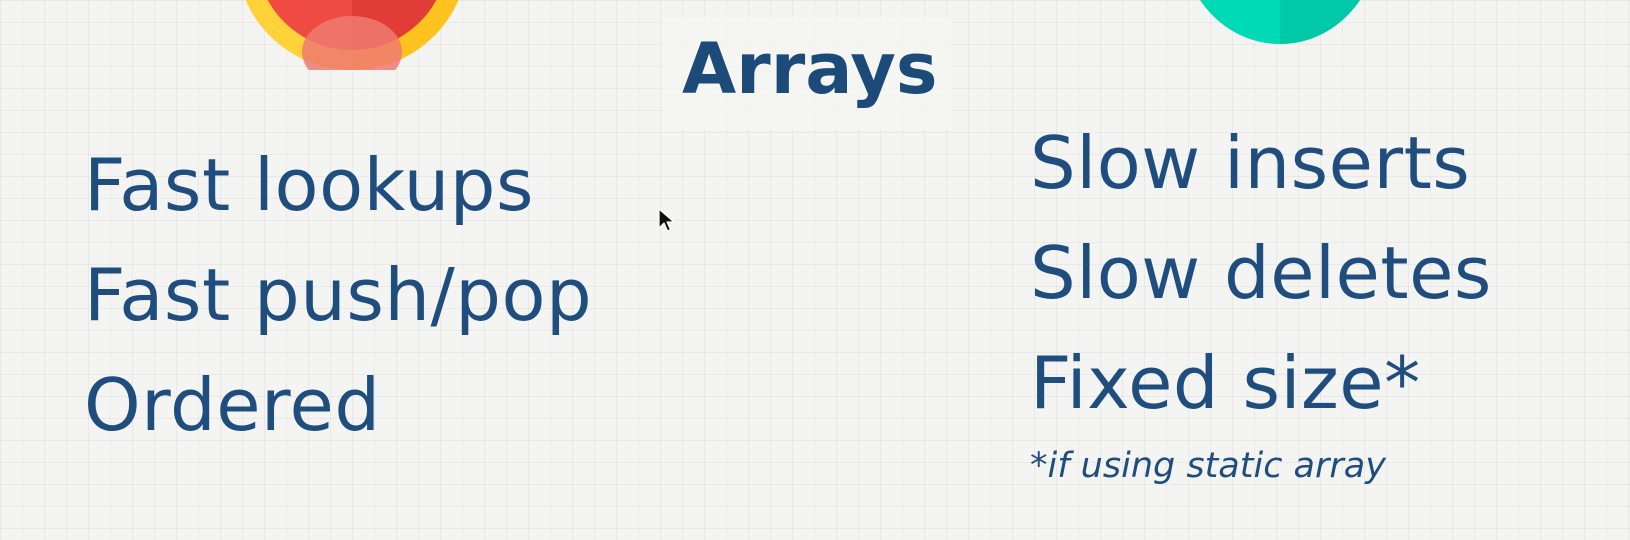  I want to click on mouse-pointer-icon, so click(666, 220).